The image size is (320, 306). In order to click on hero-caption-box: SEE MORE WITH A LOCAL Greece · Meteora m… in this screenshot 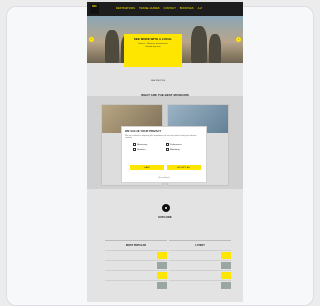, I will do `click(153, 50)`.